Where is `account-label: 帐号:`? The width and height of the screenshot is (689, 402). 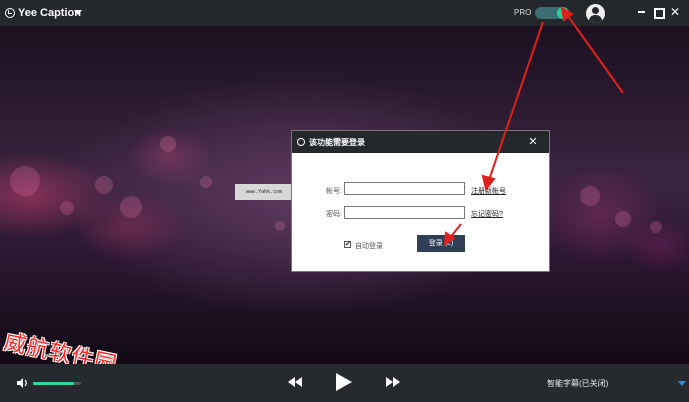
account-label: 帐号: is located at coordinates (334, 191).